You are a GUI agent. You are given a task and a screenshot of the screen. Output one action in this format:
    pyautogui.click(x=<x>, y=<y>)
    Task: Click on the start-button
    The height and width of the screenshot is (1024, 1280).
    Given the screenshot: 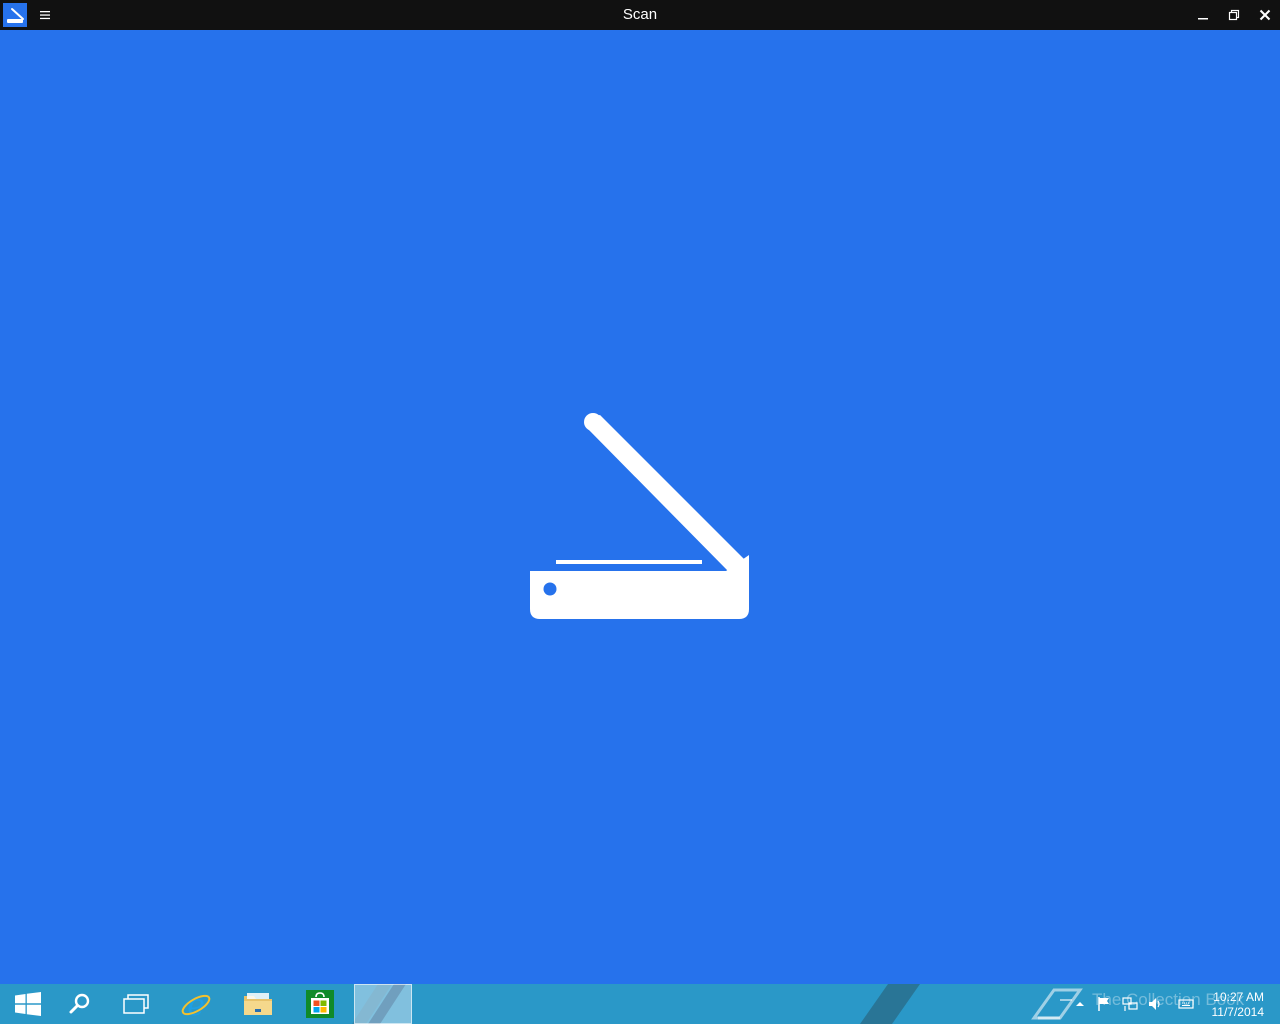 What is the action you would take?
    pyautogui.click(x=28, y=1004)
    